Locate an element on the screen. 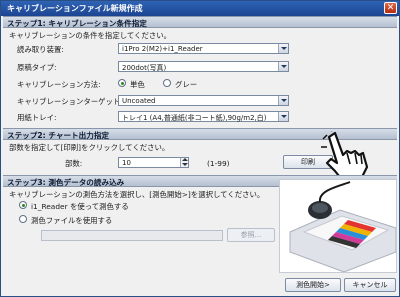 This screenshot has width=400, height=297. step1-instruction: キャリブレーションの条件を指定してください。 is located at coordinates (90, 35).